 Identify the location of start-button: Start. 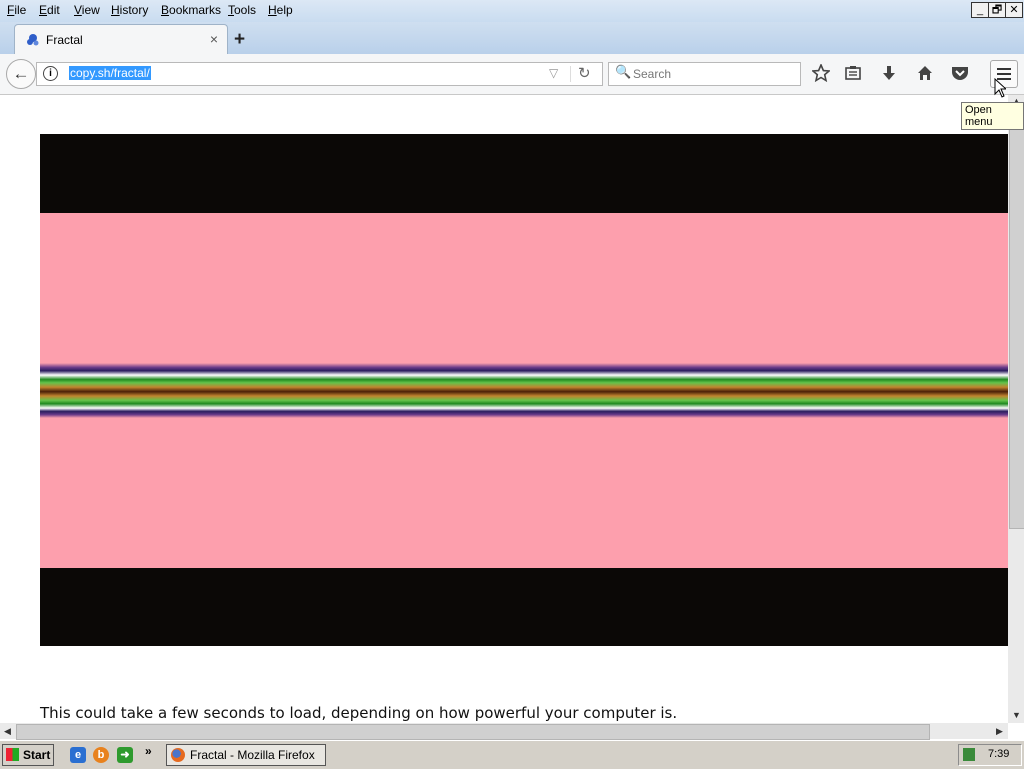
(28, 755).